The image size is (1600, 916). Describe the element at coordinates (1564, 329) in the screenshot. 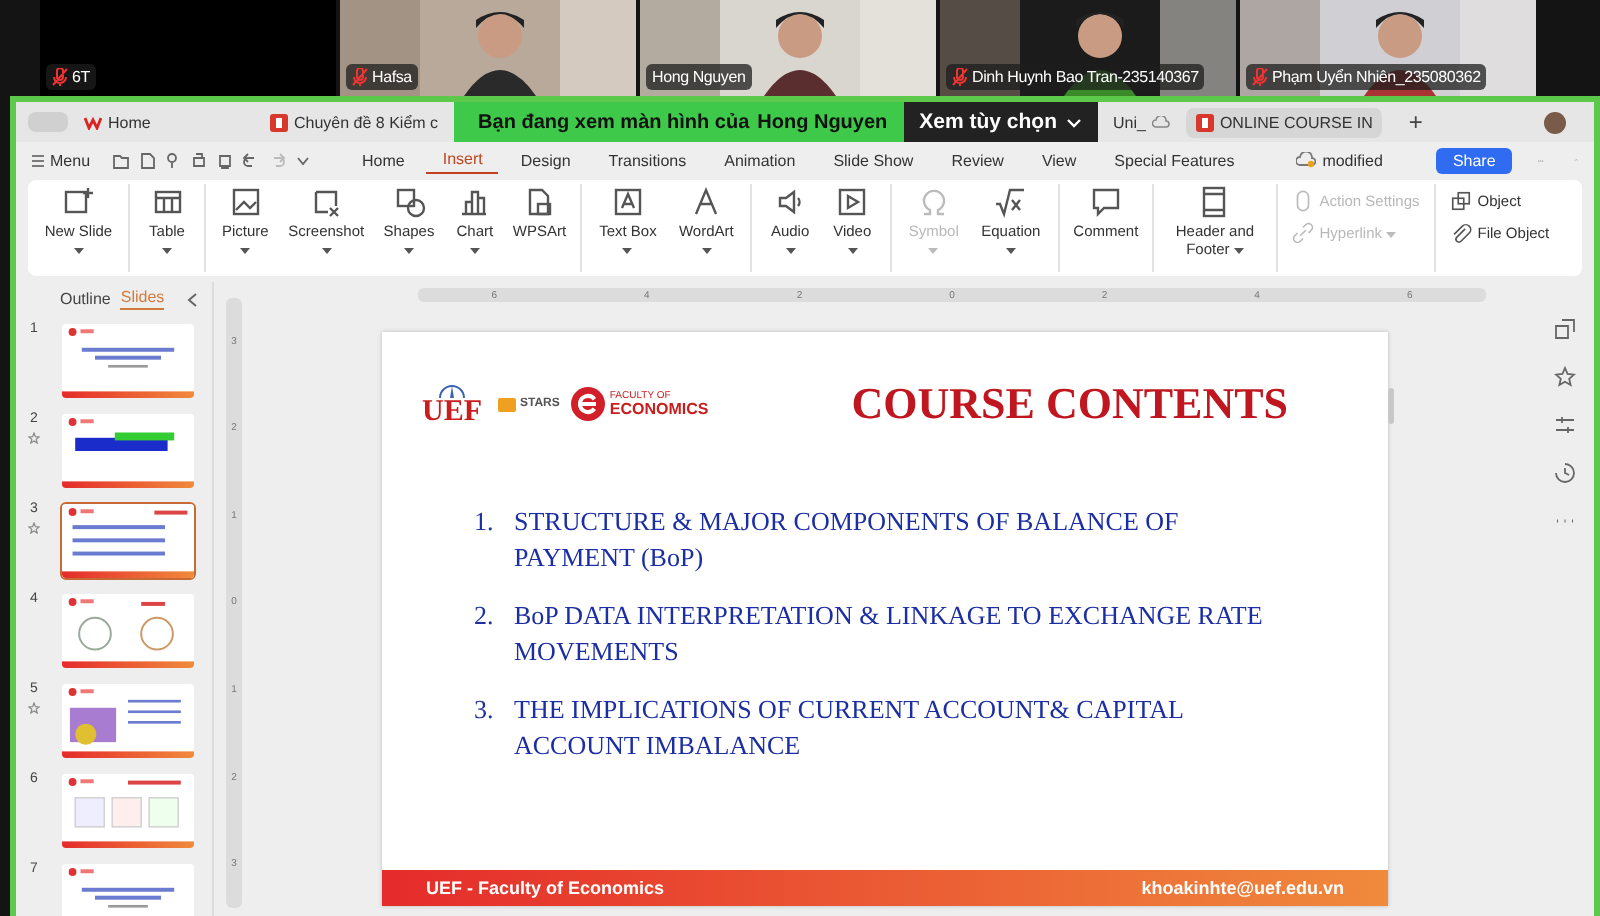

I see `copy-icon` at that location.